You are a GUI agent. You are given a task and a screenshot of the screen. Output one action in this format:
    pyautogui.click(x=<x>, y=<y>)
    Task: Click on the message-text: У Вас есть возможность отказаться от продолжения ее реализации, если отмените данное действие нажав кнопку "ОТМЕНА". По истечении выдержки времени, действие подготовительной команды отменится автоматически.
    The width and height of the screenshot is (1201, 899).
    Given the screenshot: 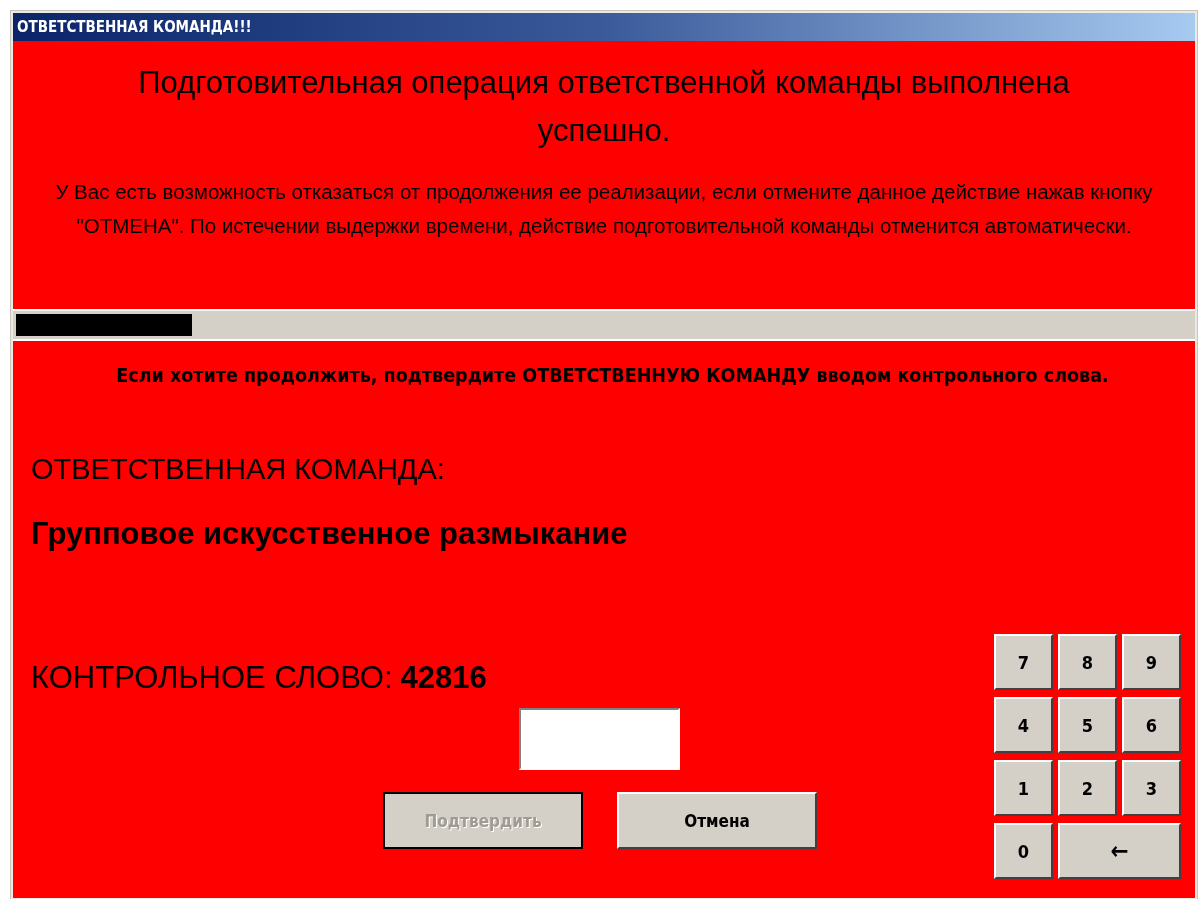 What is the action you would take?
    pyautogui.click(x=604, y=209)
    